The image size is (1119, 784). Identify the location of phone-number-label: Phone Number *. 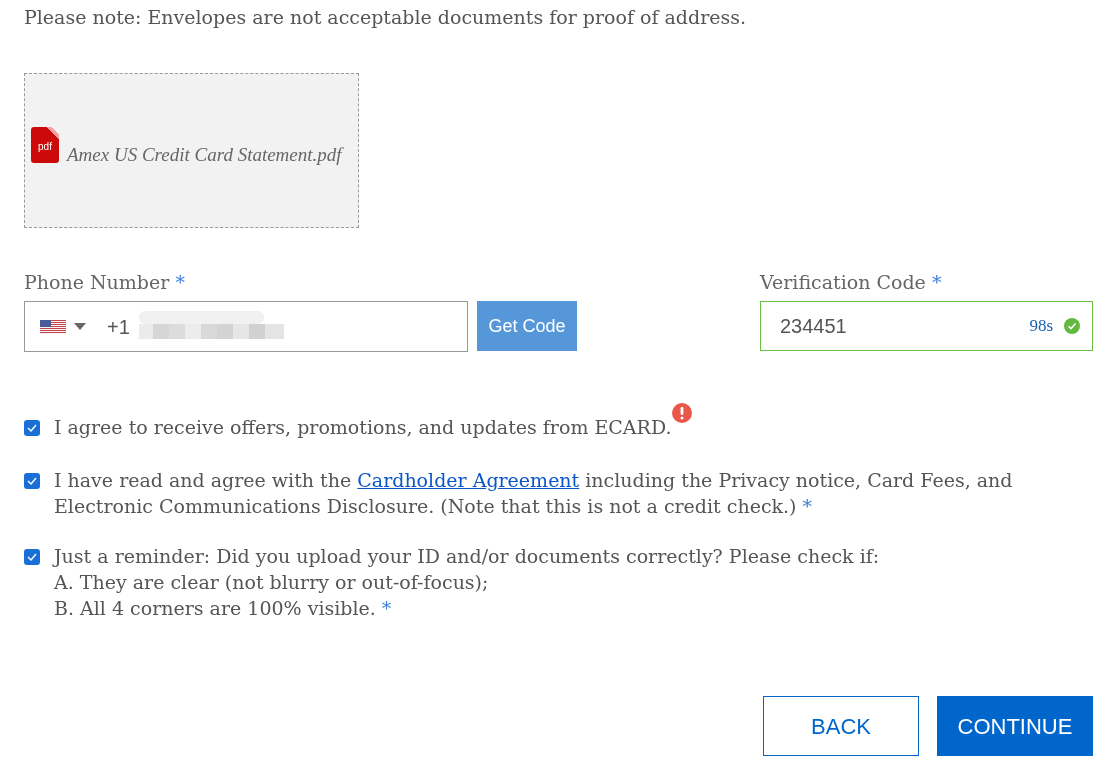
(105, 282).